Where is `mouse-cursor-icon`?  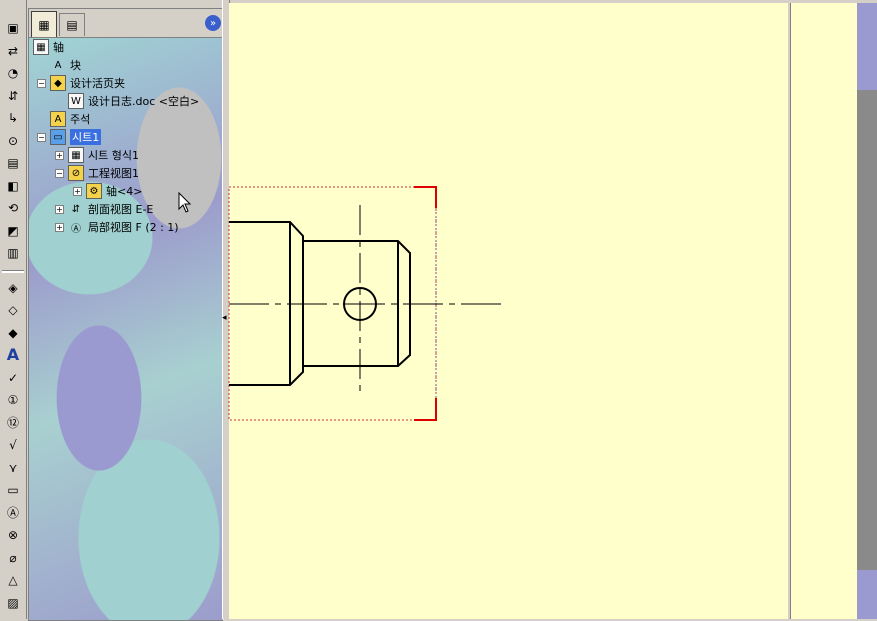
mouse-cursor-icon is located at coordinates (185, 202).